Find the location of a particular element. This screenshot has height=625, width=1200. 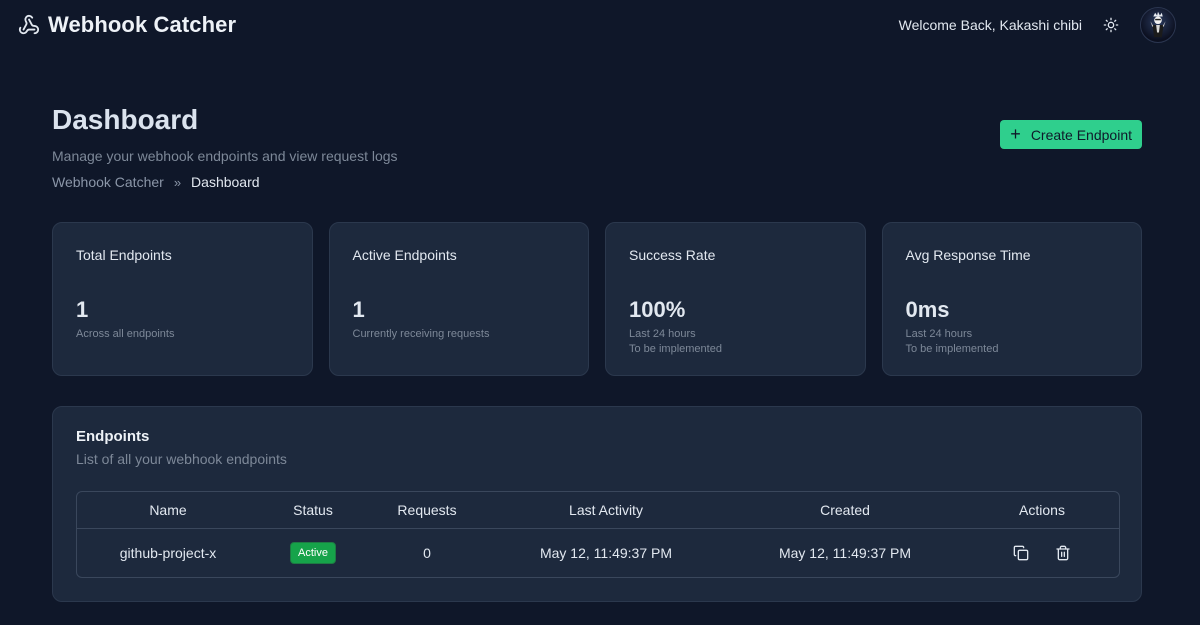

avatar is located at coordinates (1158, 25).